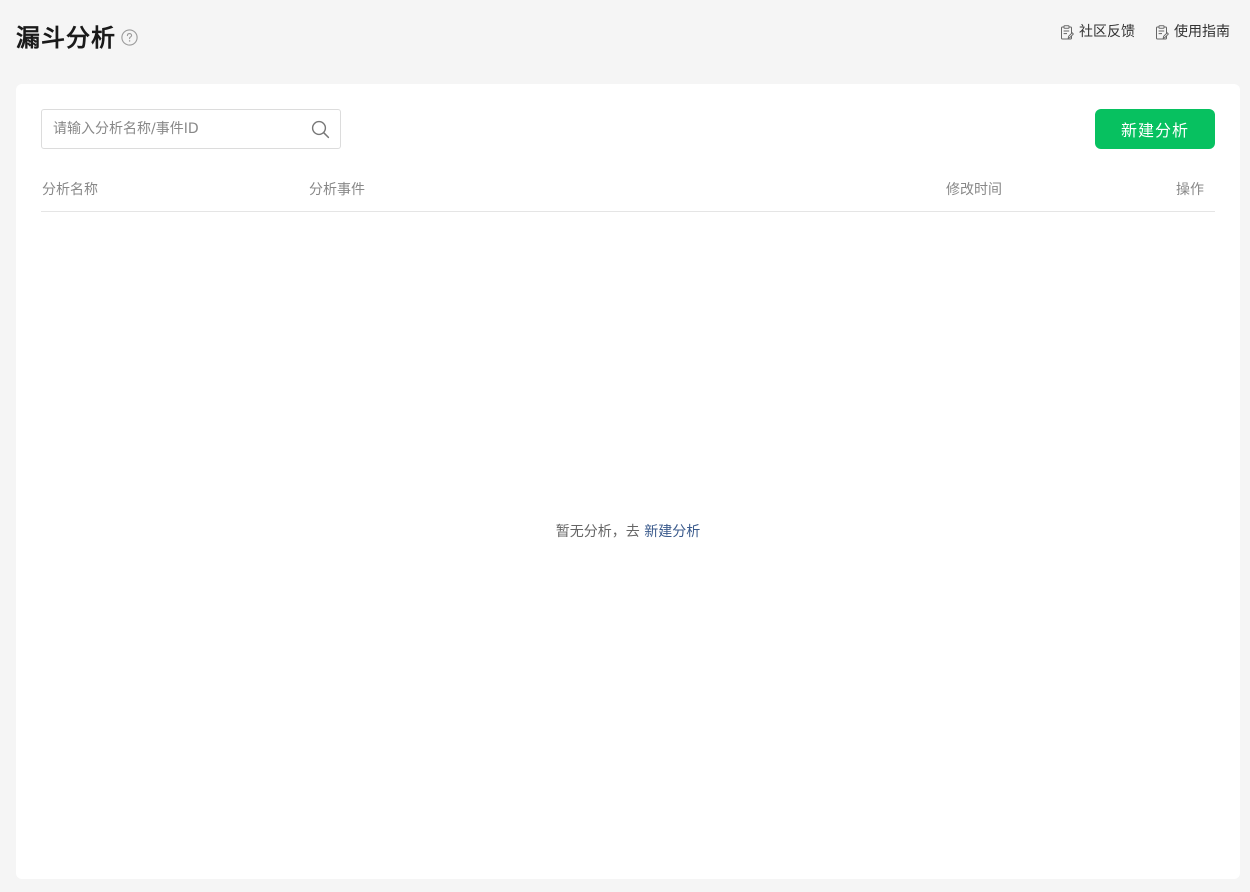  I want to click on page-title: 漏斗分析, so click(66, 38).